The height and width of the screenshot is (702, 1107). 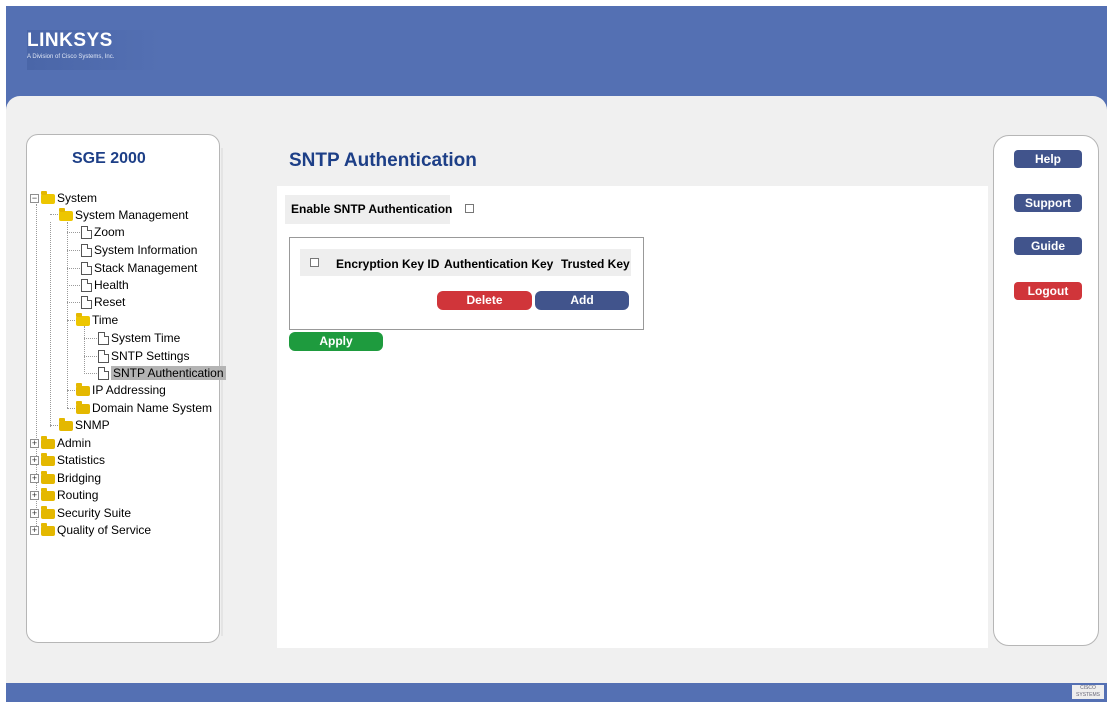 I want to click on cisco-mark: CISCO SYSTEMS, so click(x=1088, y=691).